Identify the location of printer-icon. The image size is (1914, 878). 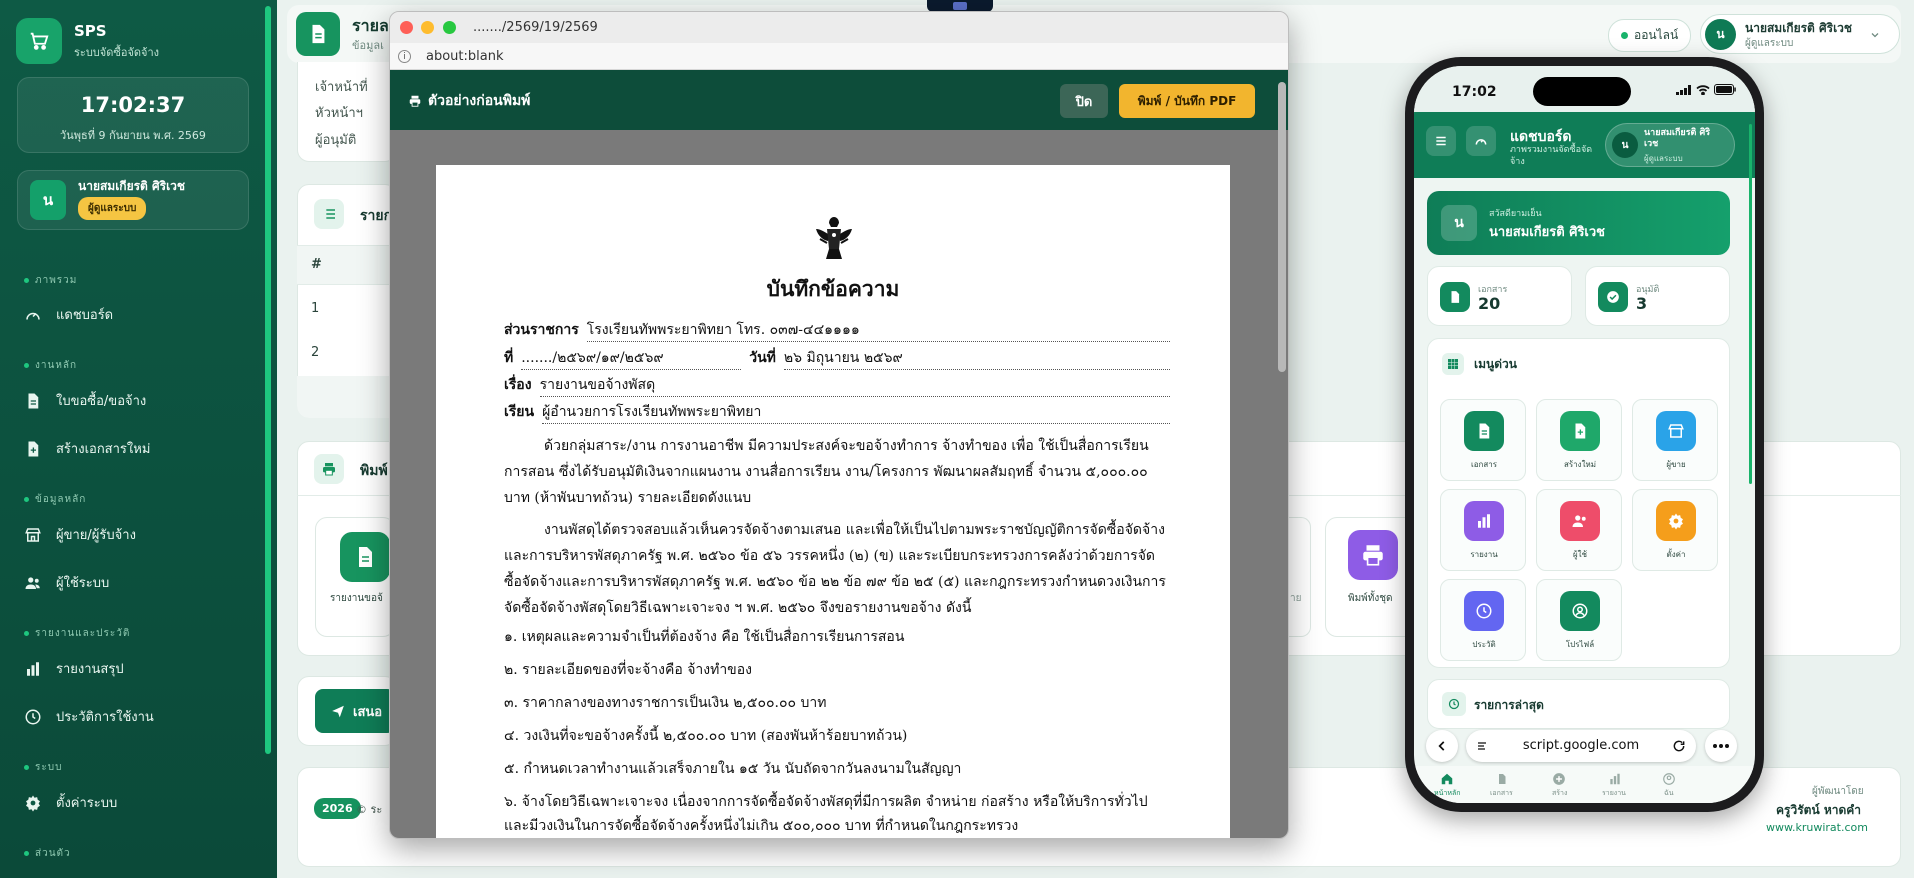
(1373, 555).